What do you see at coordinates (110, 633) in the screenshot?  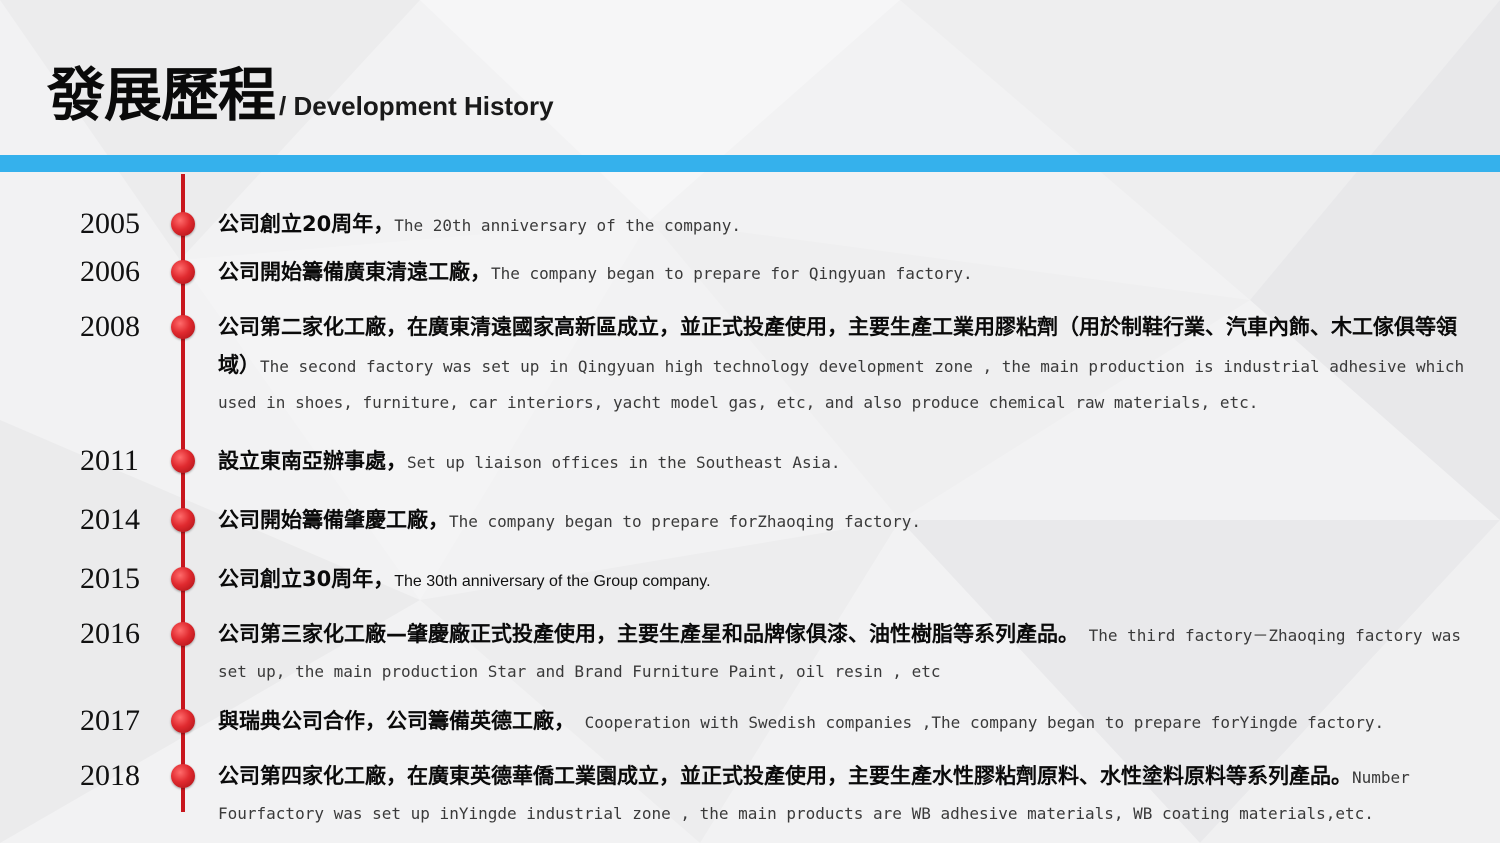 I see `event-year: 2016` at bounding box center [110, 633].